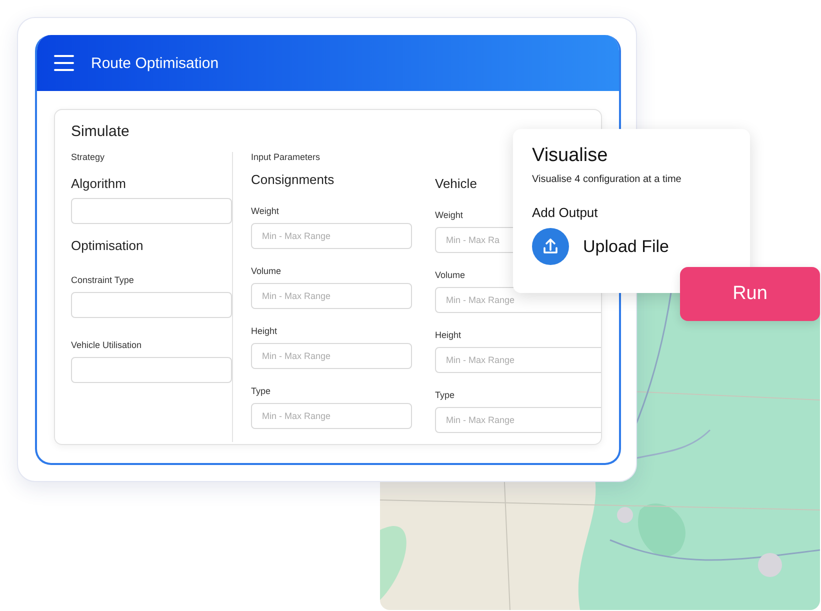 This screenshot has height=611, width=821. I want to click on column-heading: Consignments, so click(292, 179).